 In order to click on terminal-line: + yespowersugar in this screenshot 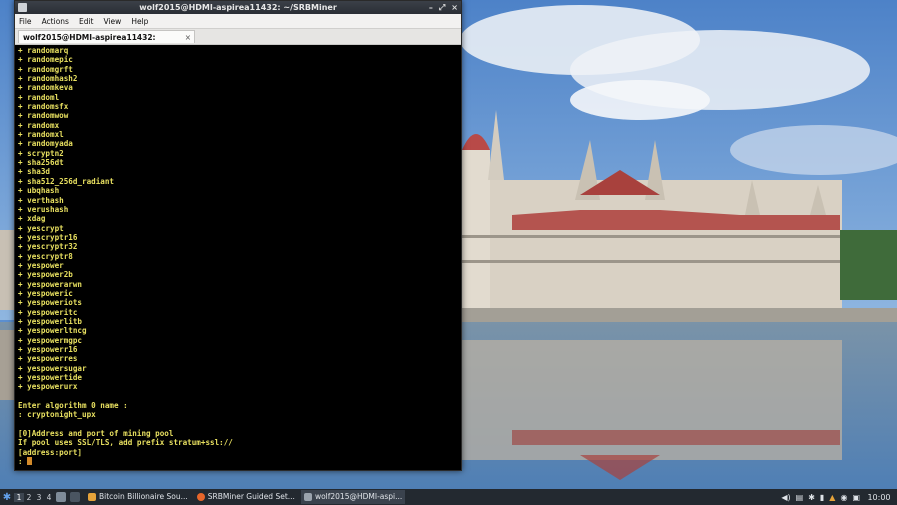, I will do `click(52, 368)`.